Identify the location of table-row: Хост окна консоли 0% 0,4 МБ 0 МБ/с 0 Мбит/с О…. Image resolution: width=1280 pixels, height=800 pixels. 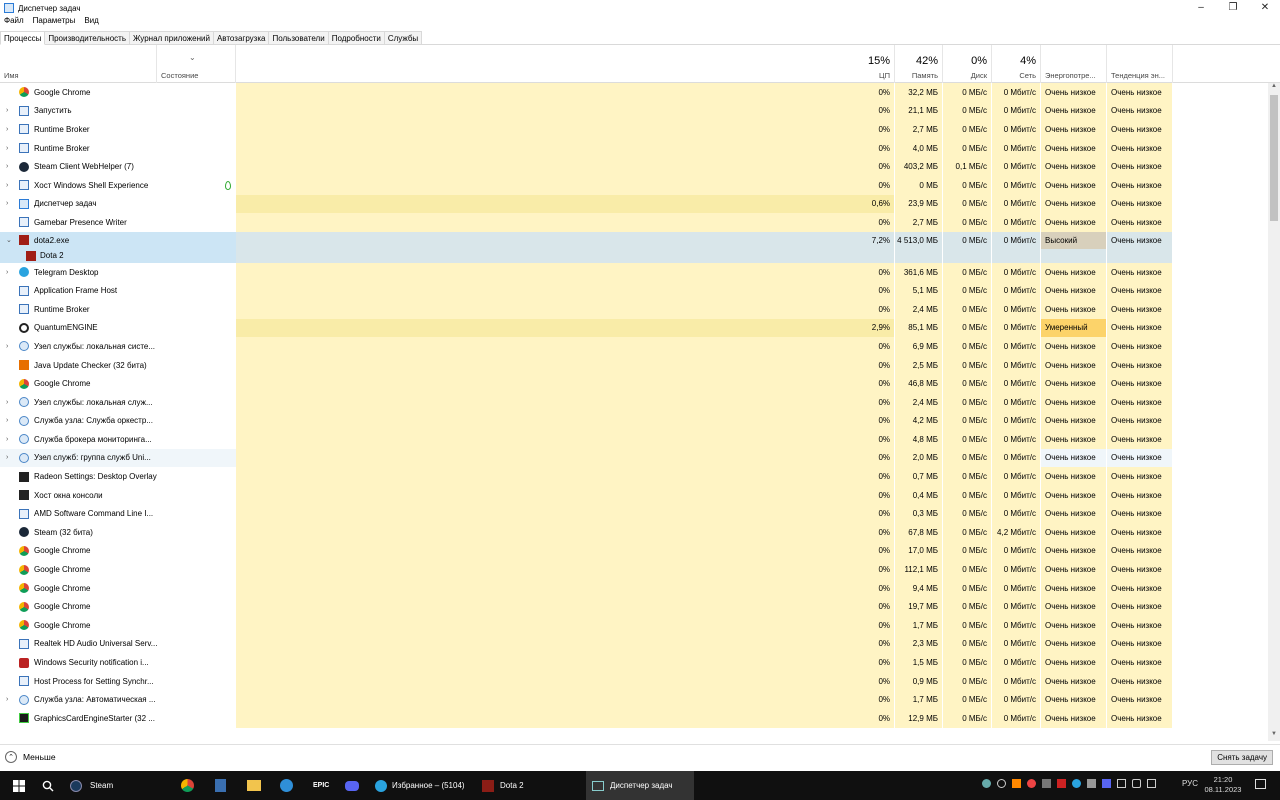
(634, 495).